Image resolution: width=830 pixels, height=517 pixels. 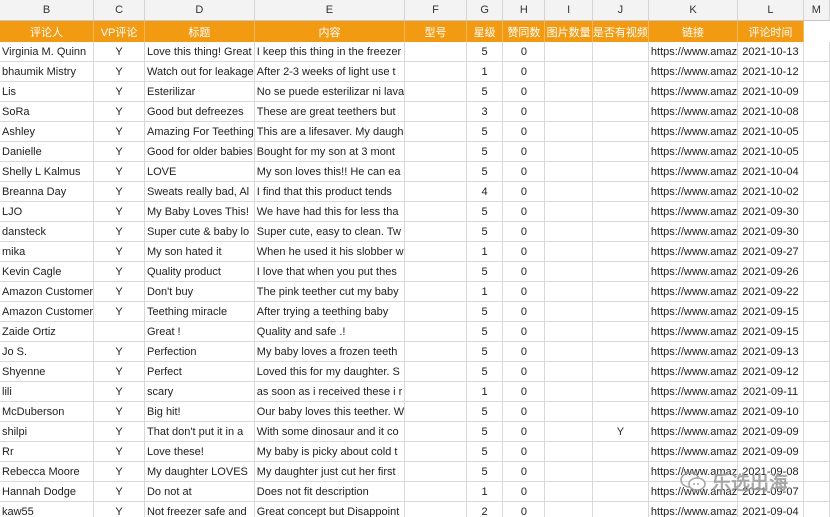 I want to click on date-cell: 2021-10-08, so click(x=770, y=111).